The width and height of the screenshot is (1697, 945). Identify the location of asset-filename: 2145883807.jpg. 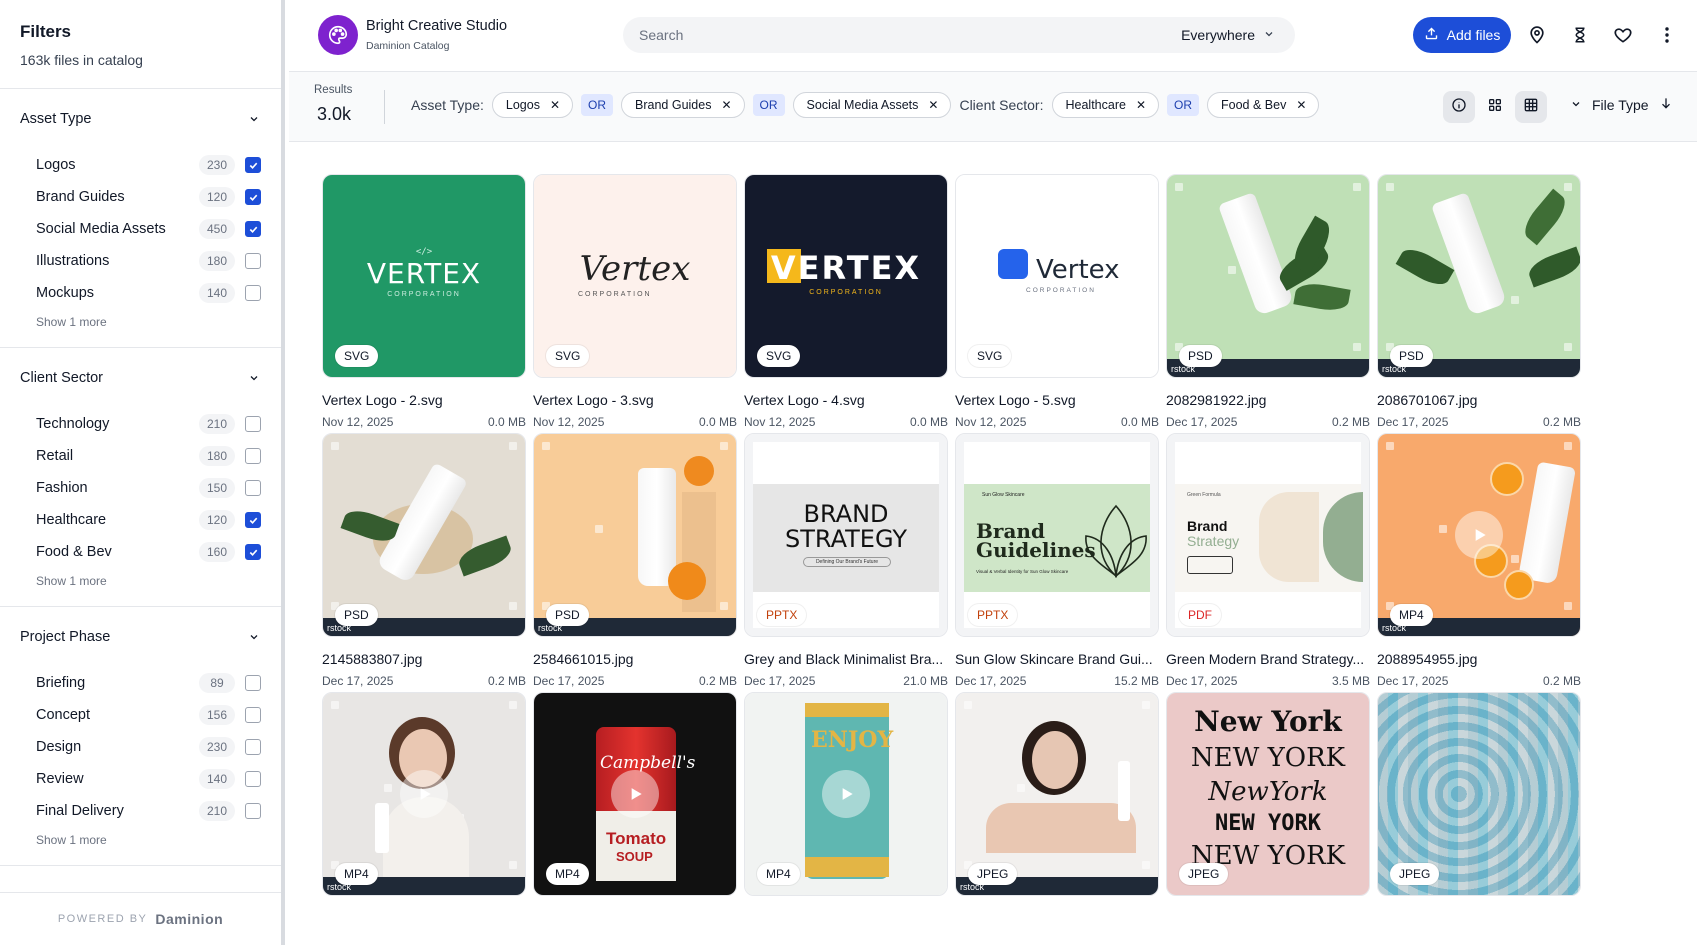
(424, 659).